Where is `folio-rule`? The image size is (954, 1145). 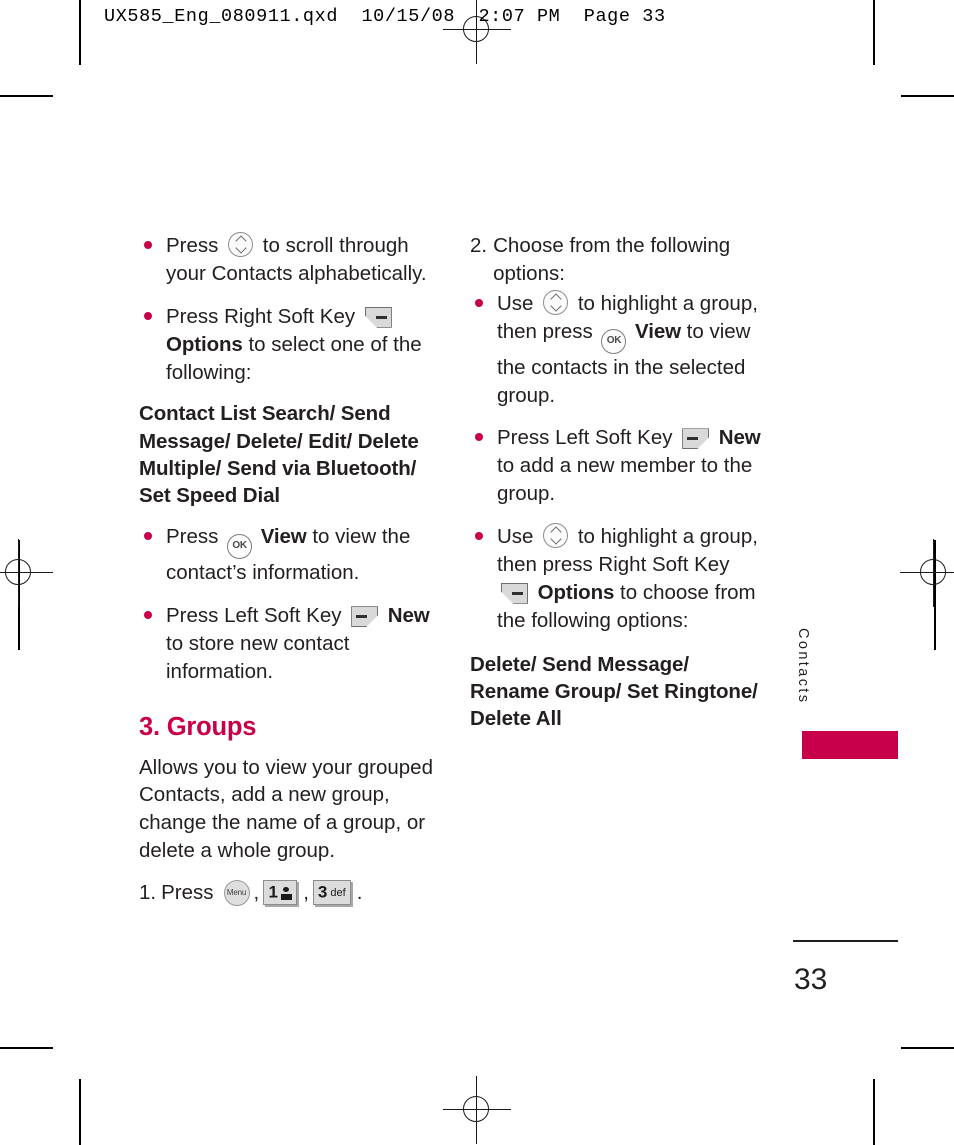
folio-rule is located at coordinates (845, 941).